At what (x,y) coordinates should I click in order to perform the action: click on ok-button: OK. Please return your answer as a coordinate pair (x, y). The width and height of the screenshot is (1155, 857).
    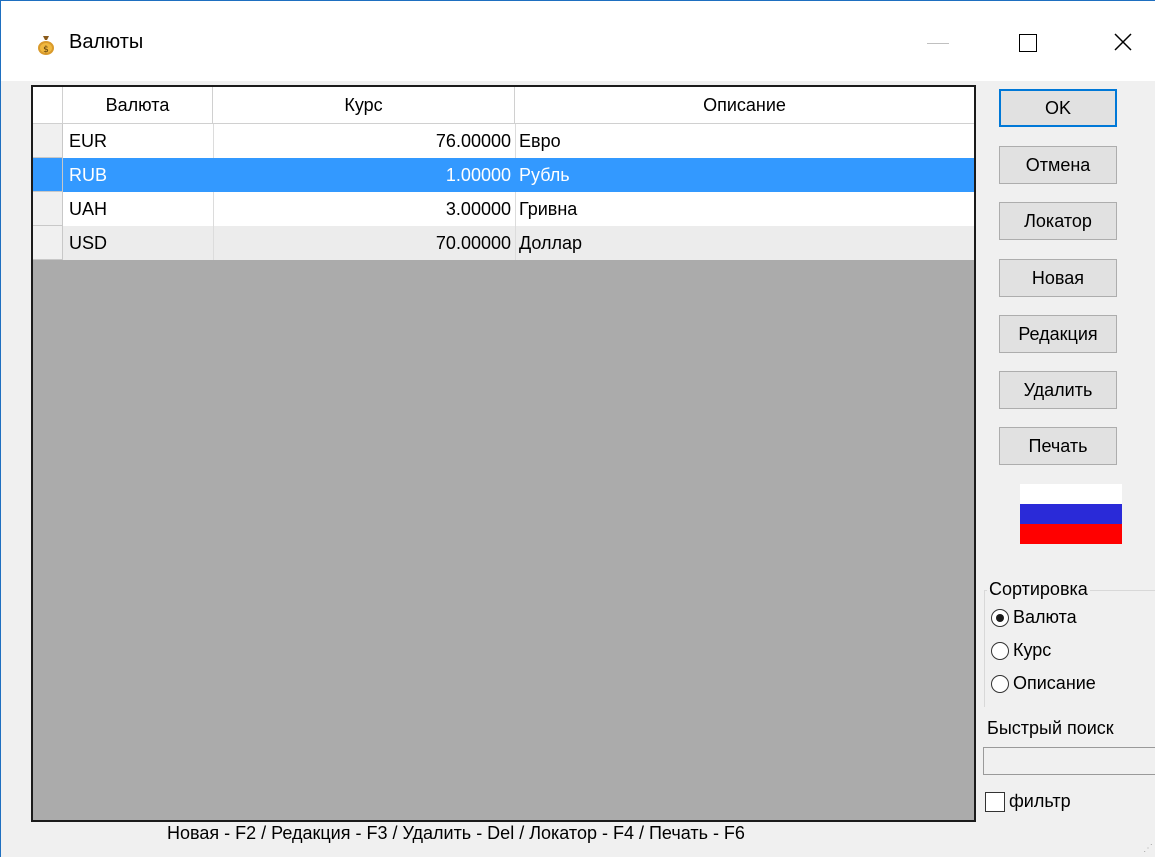
    Looking at the image, I should click on (1058, 108).